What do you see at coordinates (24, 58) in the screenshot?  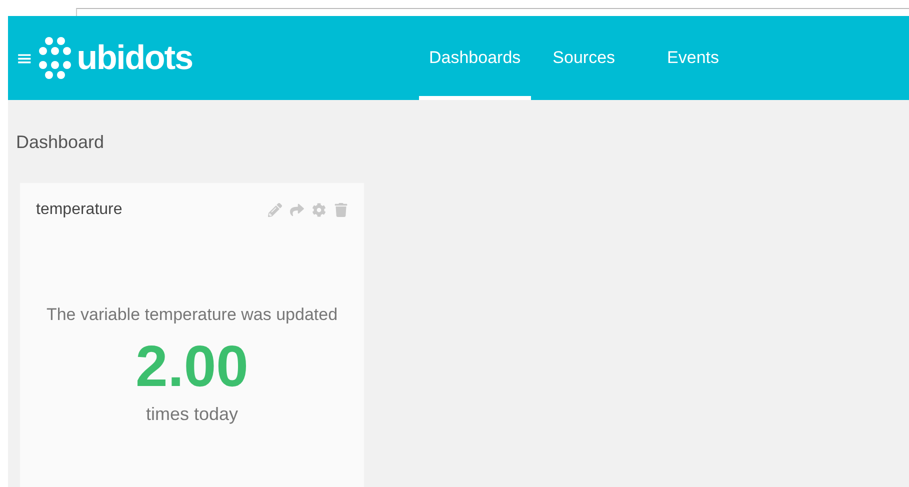 I see `menu-icon: ≡` at bounding box center [24, 58].